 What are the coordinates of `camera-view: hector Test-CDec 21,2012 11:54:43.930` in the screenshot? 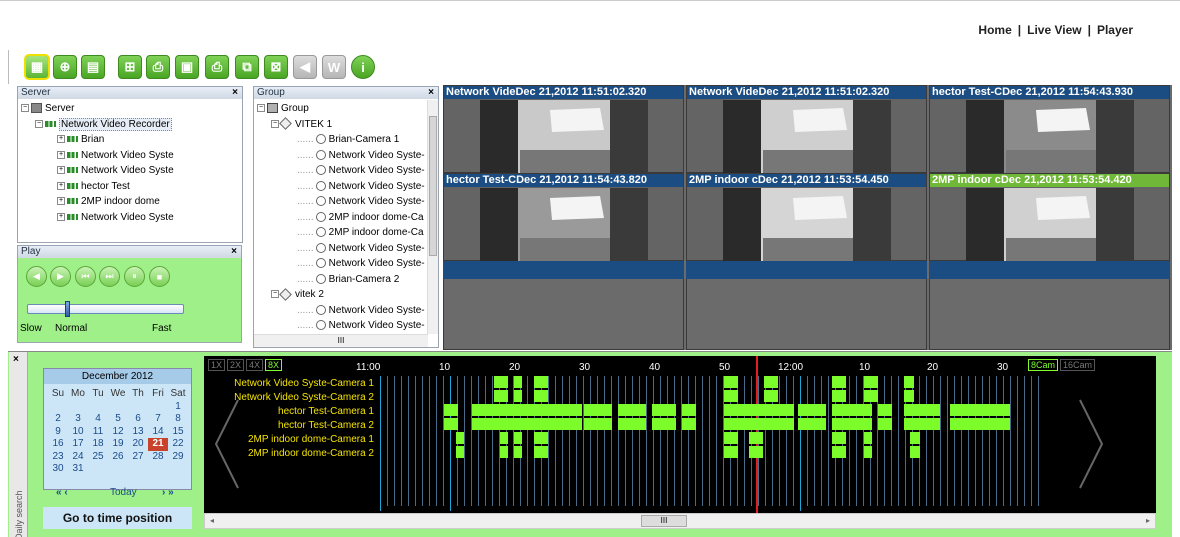 It's located at (1049, 129).